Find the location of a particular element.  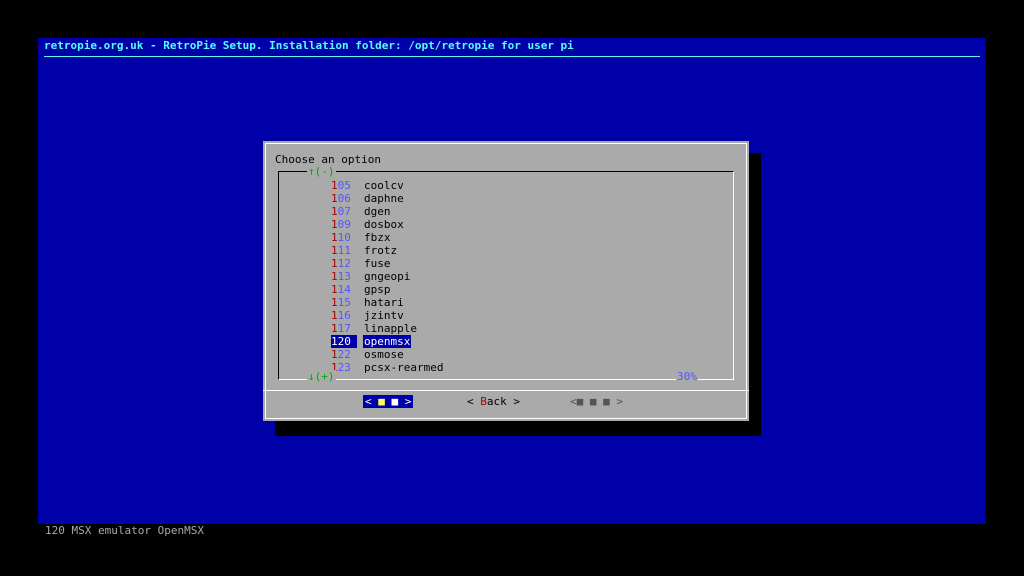

back-hotkey: B is located at coordinates (483, 401).